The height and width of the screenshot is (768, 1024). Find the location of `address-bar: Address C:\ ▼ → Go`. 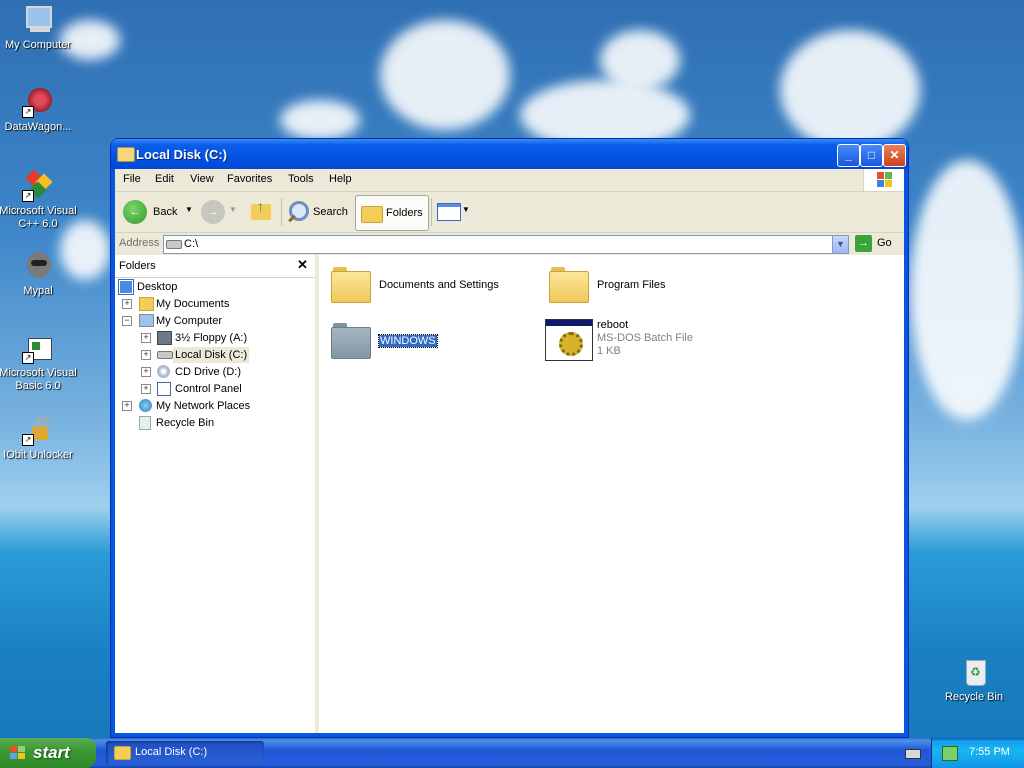

address-bar: Address C:\ ▼ → Go is located at coordinates (509, 244).